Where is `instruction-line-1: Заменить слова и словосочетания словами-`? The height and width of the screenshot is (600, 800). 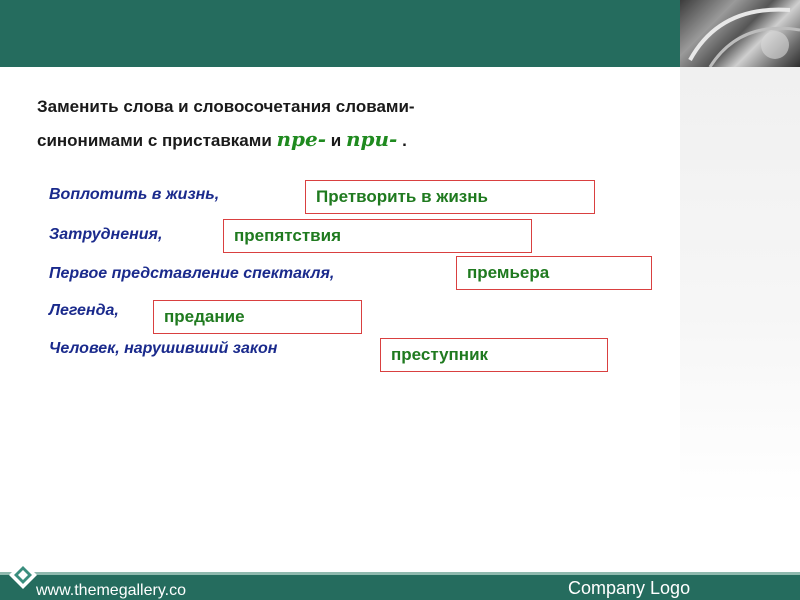 instruction-line-1: Заменить слова и словосочетания словами- is located at coordinates (226, 106).